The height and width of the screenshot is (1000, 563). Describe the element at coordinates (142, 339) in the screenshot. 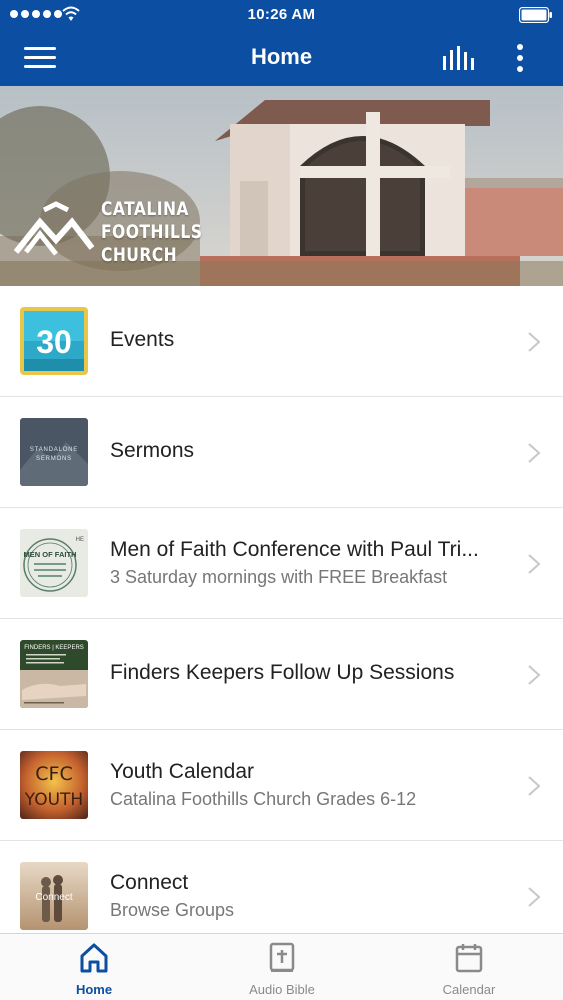

I see `list-item-title: Events` at that location.